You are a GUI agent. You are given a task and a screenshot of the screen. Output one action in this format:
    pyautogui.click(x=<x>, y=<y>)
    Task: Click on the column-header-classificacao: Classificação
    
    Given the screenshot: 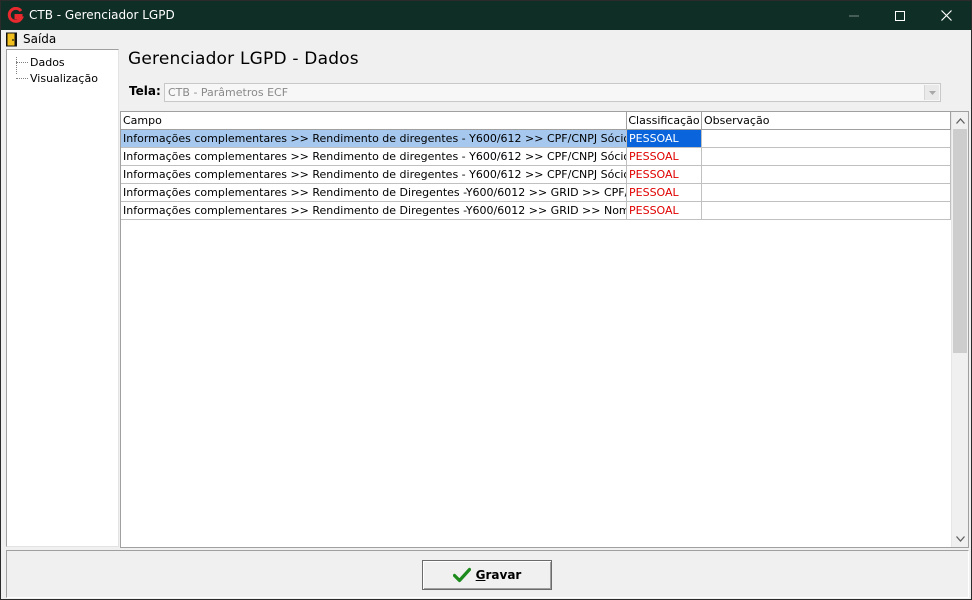 What is the action you would take?
    pyautogui.click(x=664, y=121)
    